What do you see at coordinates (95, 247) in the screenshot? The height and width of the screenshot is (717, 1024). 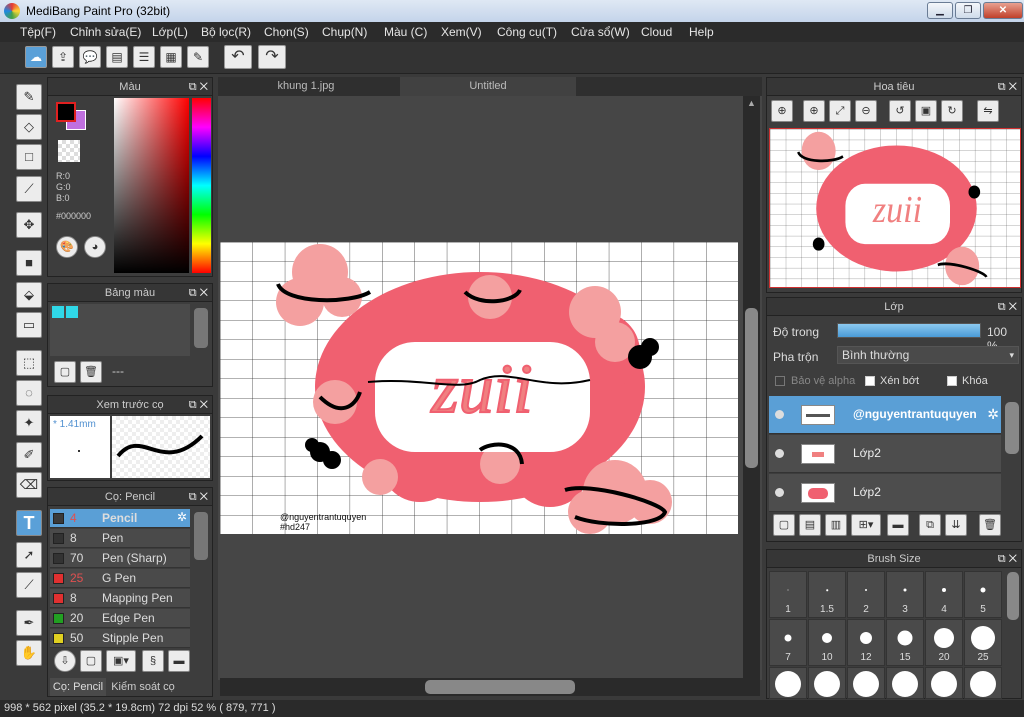 I see `color-wheel-icon: ◕` at bounding box center [95, 247].